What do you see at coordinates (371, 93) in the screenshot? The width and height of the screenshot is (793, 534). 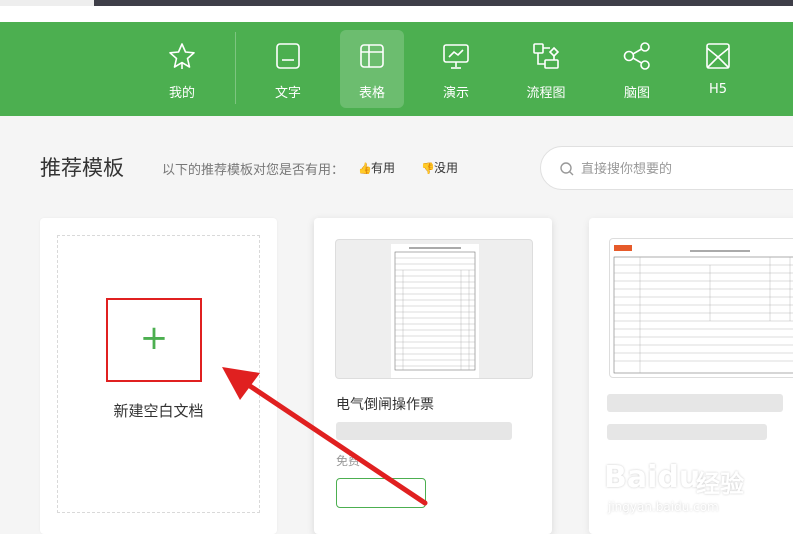 I see `nav-label-sheet: 表格` at bounding box center [371, 93].